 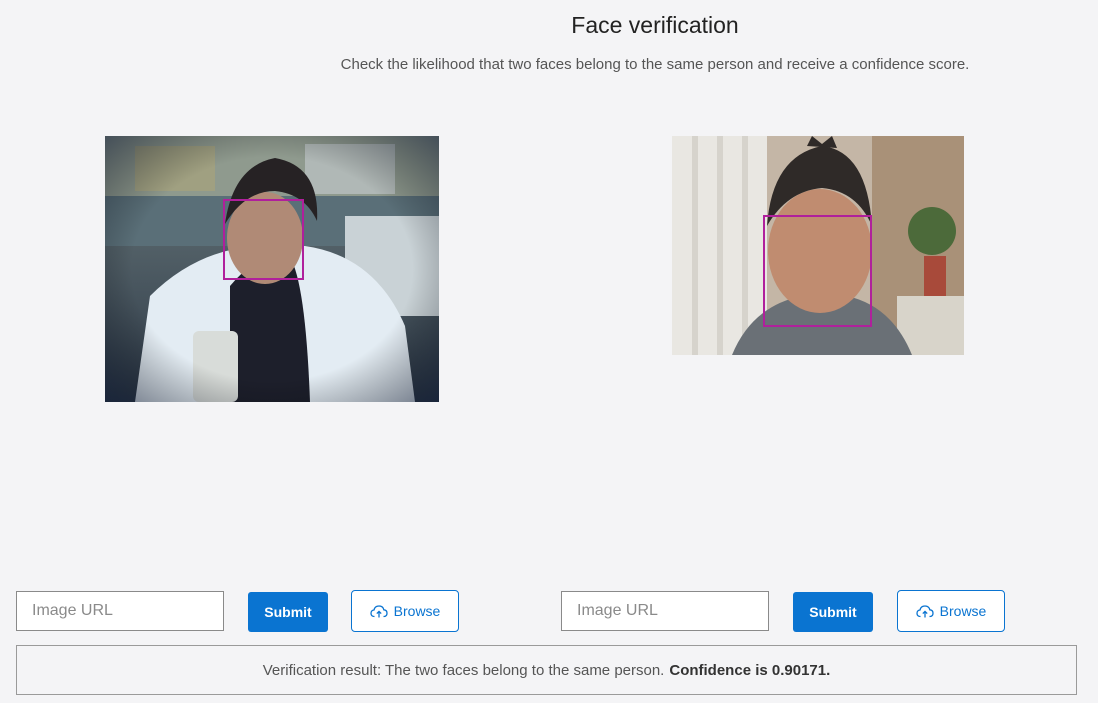 What do you see at coordinates (750, 670) in the screenshot?
I see `confidence-score: Confidence is 0.90171.` at bounding box center [750, 670].